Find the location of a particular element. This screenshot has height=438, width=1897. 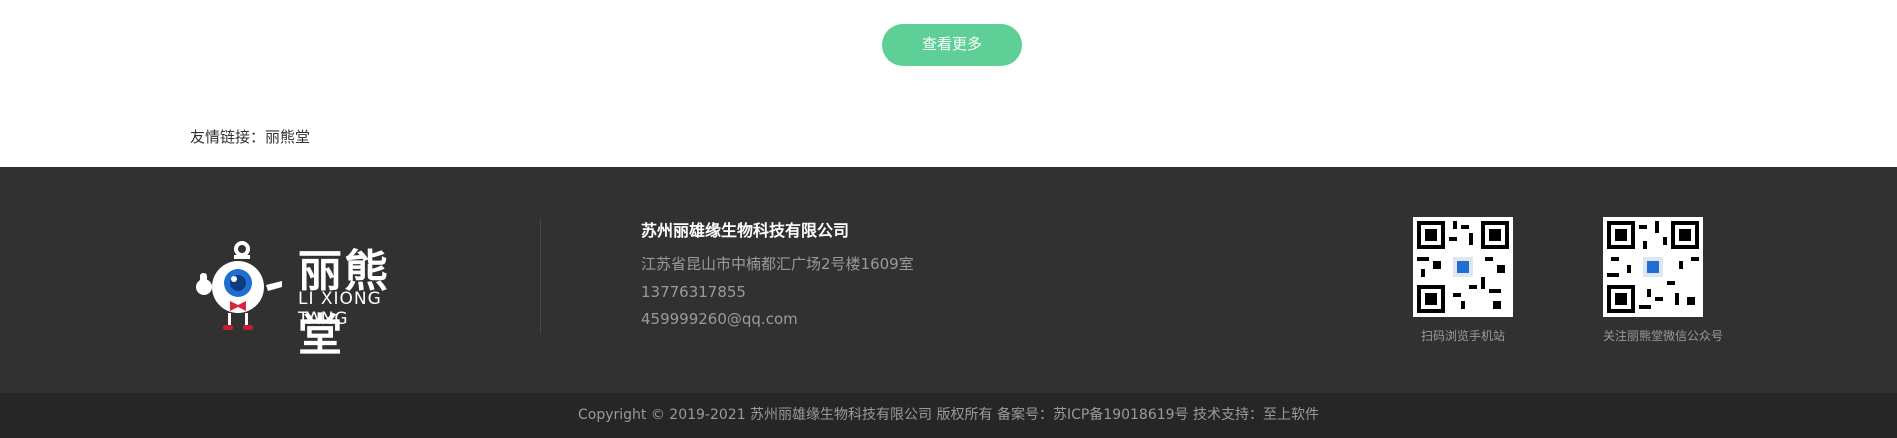

friend-links-label: 友情链接： is located at coordinates (228, 137).